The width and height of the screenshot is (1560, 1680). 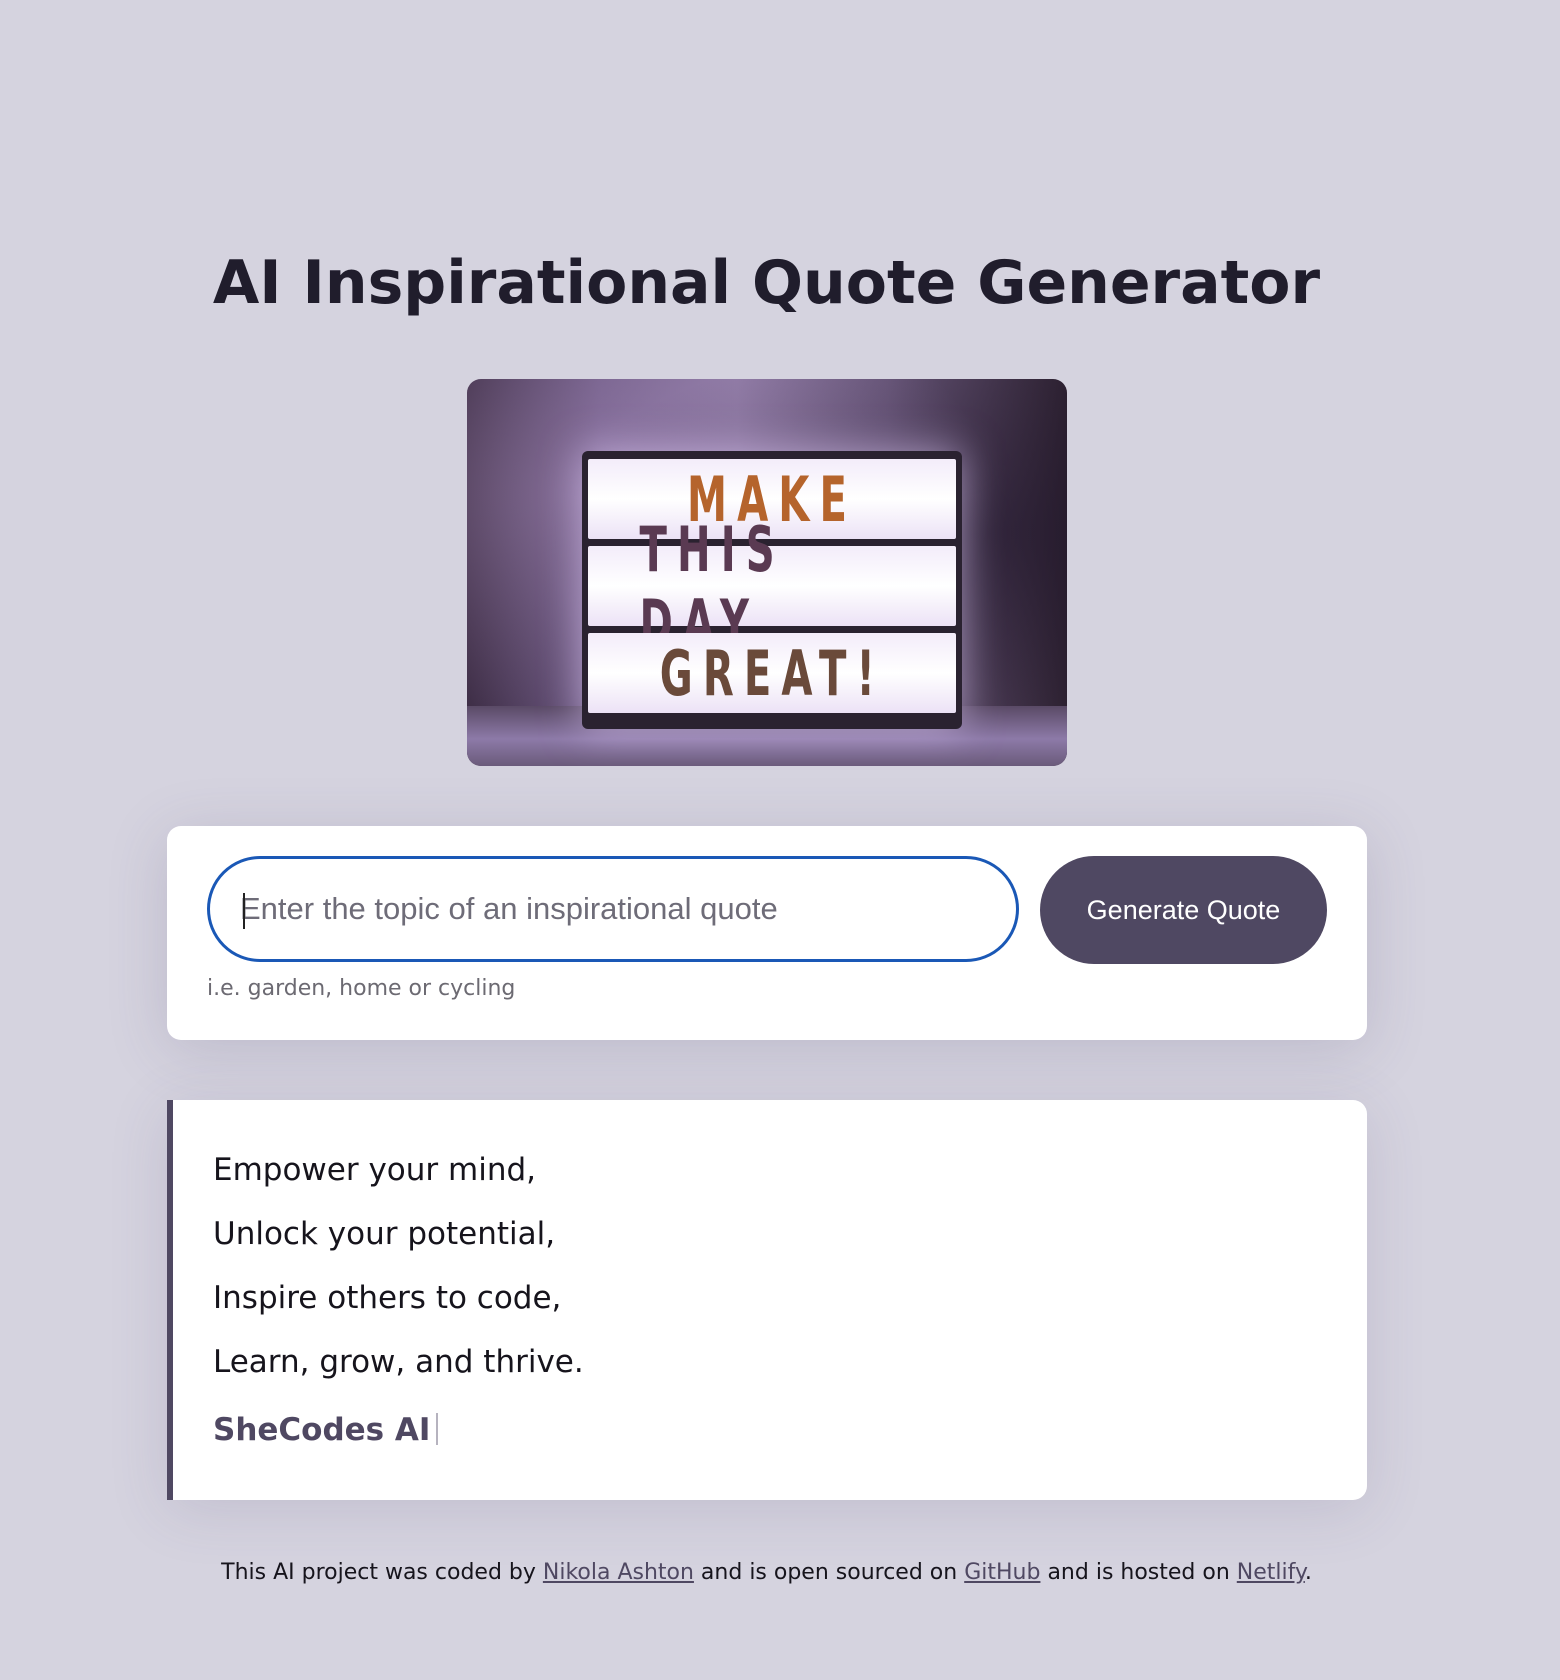 I want to click on topic-input-wrapper, so click(x=613, y=909).